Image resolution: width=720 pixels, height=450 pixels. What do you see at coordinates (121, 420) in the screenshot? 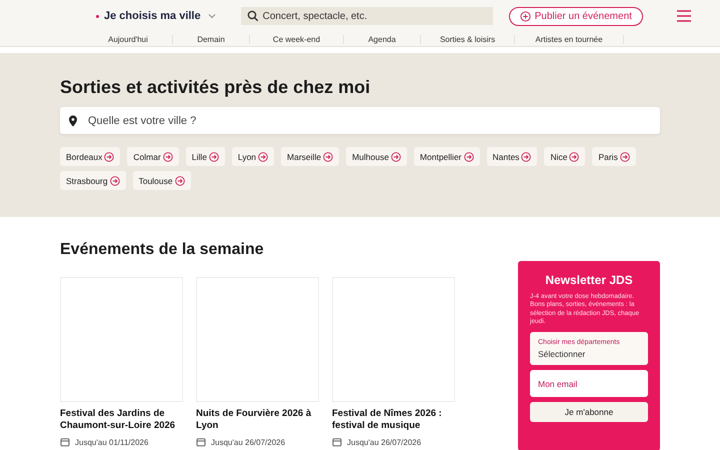
I see `event-title: Festival des Jardins de Chaumont-sur-Loire 2026` at bounding box center [121, 420].